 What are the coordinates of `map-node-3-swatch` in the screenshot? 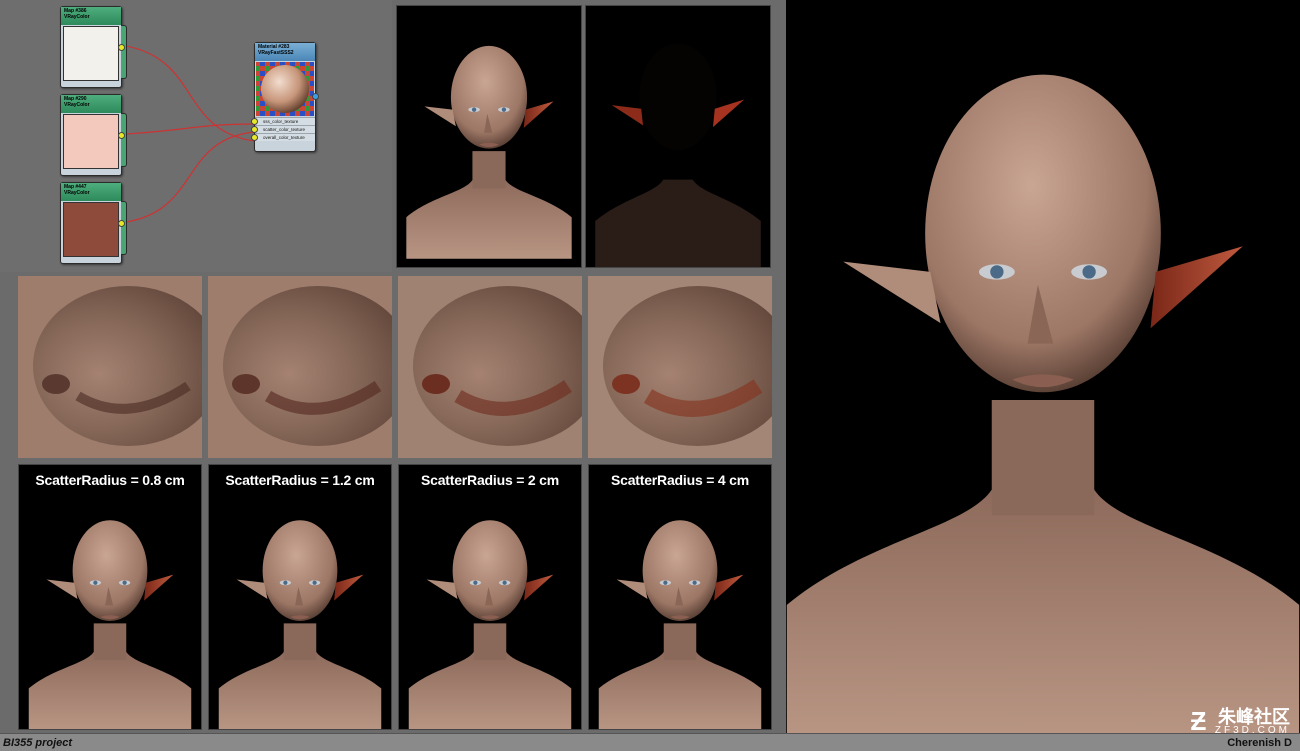 It's located at (91, 229).